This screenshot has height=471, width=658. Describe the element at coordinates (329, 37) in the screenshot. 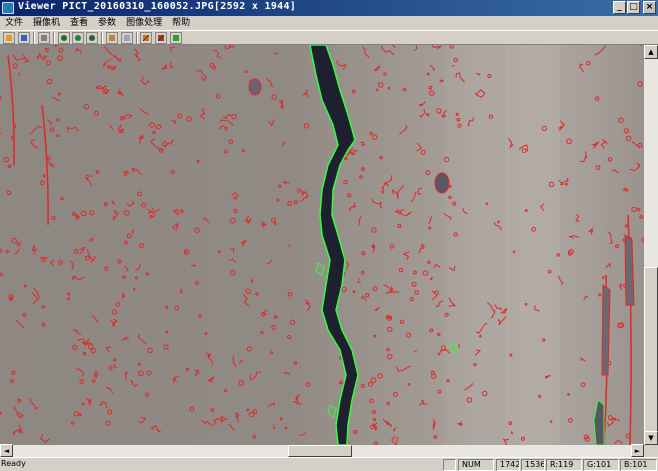

I see `toolbar` at that location.